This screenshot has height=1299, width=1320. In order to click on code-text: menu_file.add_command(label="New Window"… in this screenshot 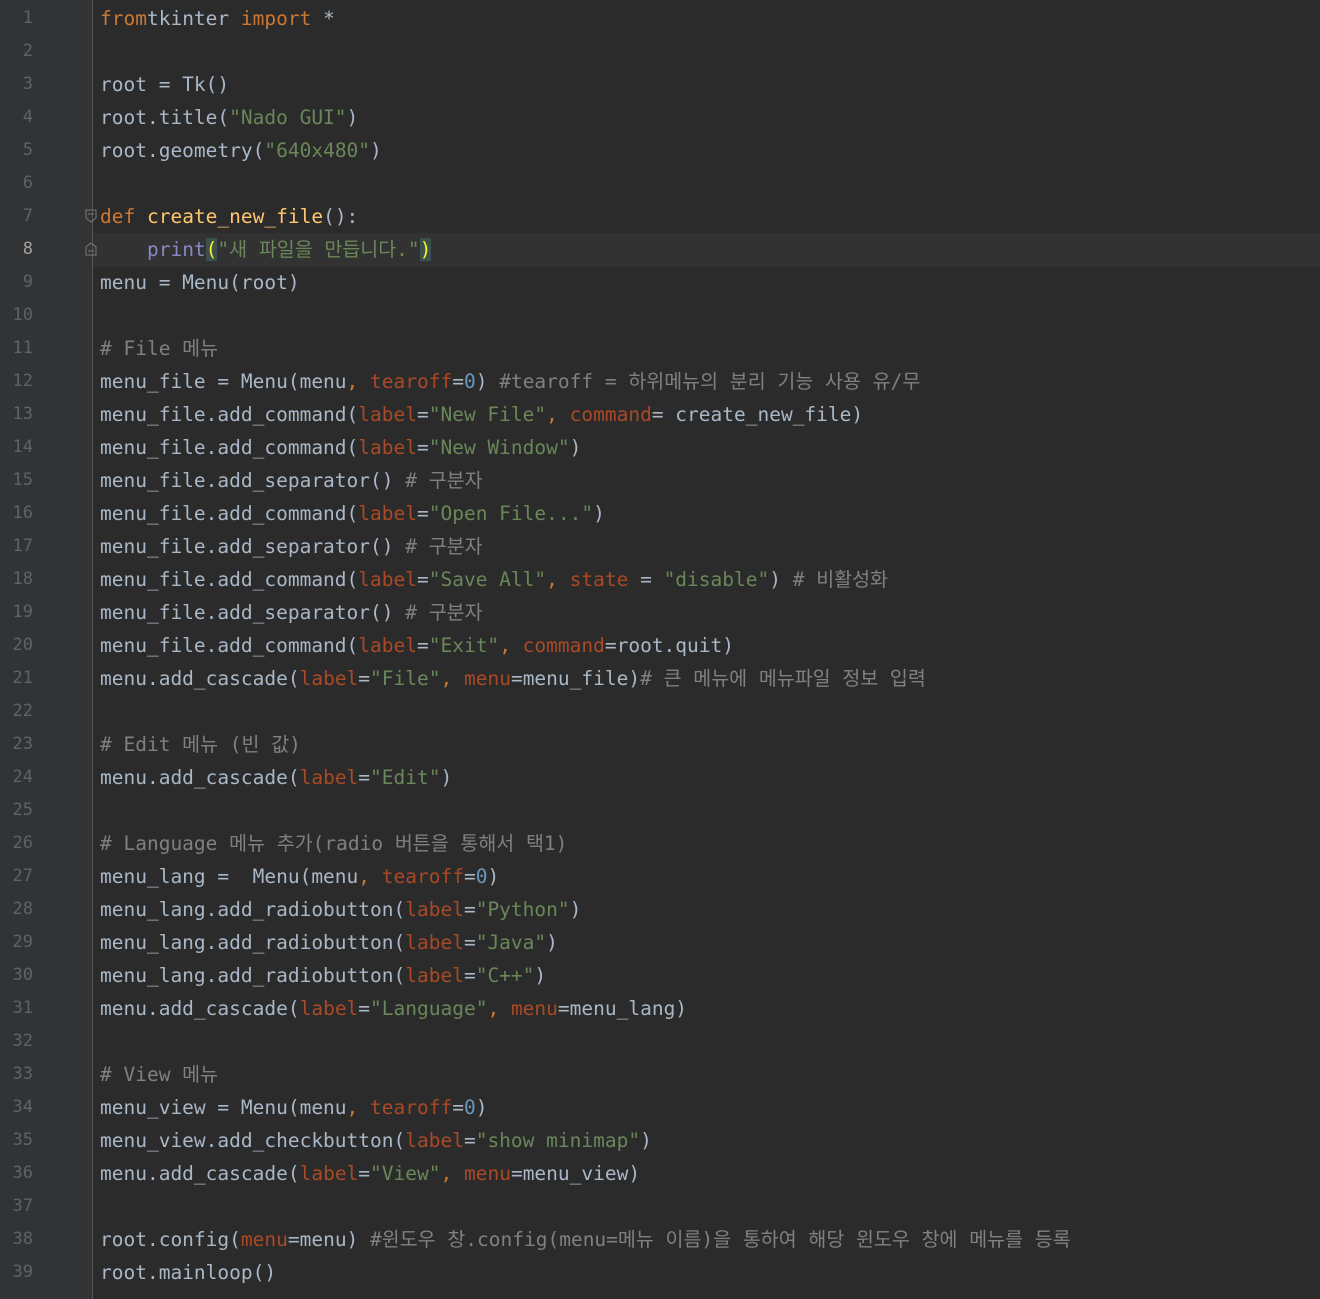, I will do `click(340, 447)`.